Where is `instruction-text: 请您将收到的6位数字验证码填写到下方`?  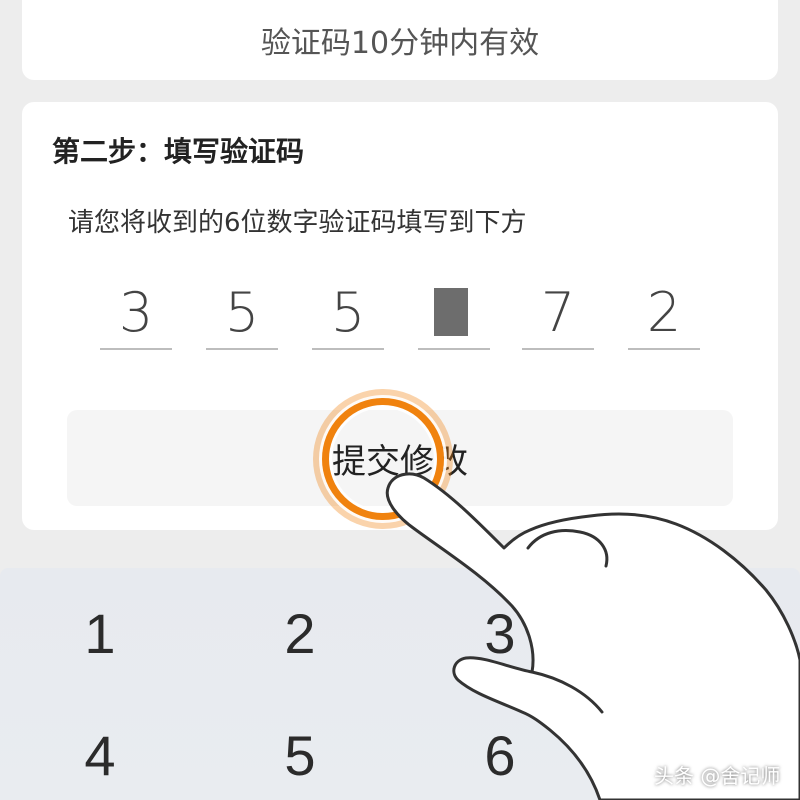
instruction-text: 请您将收到的6位数字验证码填写到下方 is located at coordinates (297, 223).